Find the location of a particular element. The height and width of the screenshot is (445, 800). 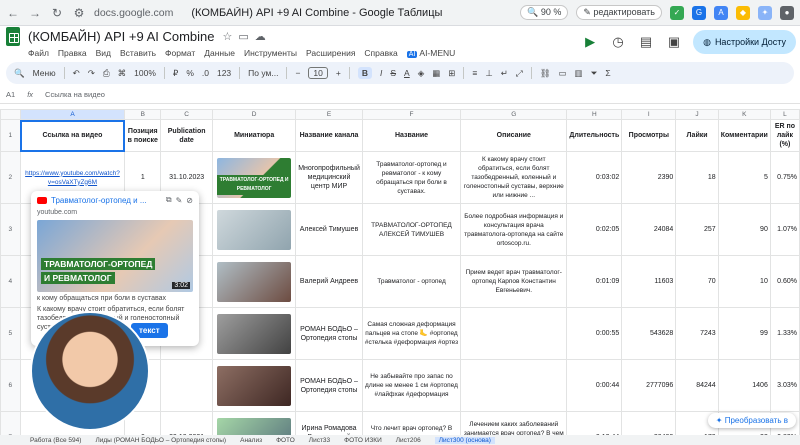

decimal-format: .0 is located at coordinates (205, 73).